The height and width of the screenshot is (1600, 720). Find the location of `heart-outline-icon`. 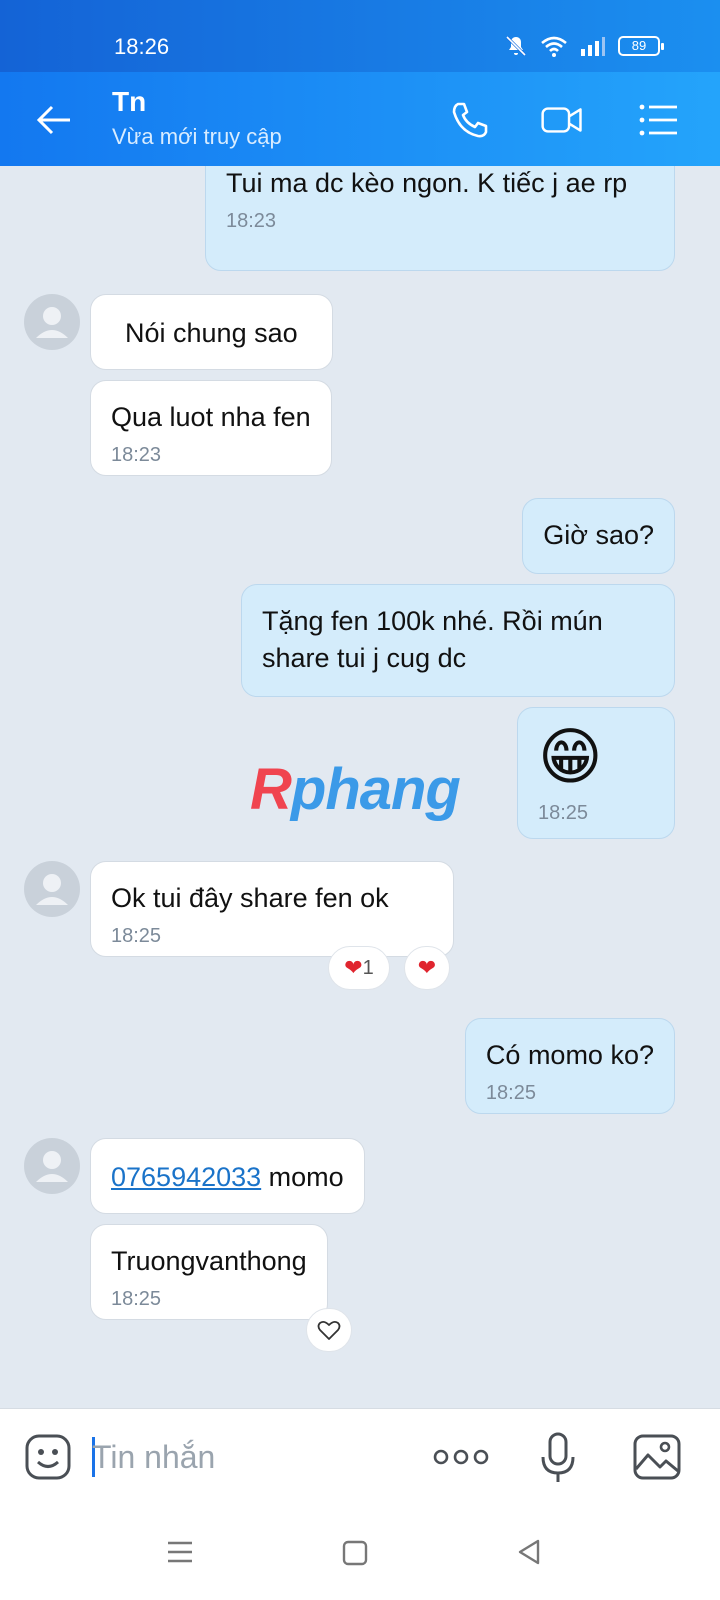

heart-outline-icon is located at coordinates (329, 1330).